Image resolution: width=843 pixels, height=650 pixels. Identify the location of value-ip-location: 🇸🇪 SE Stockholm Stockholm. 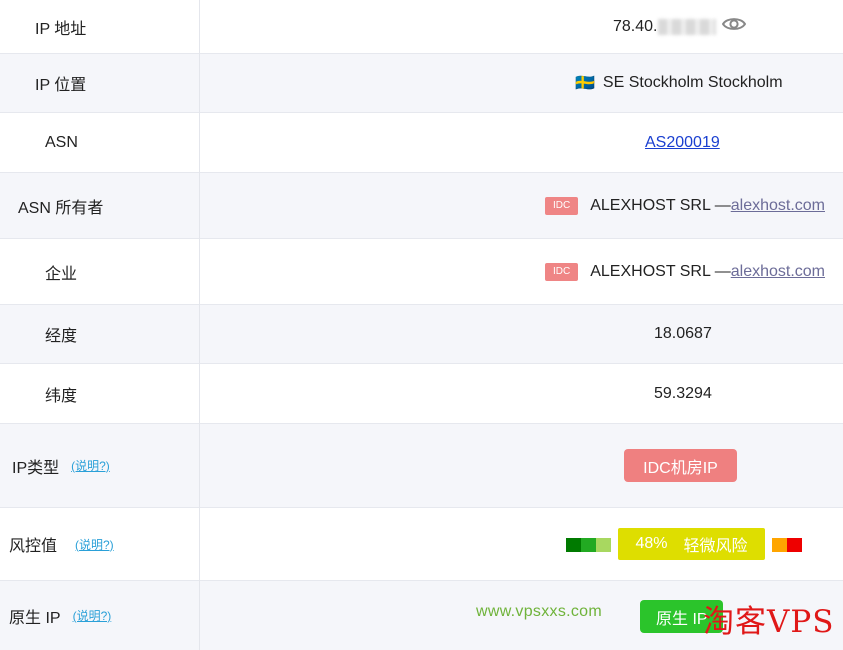
(679, 83).